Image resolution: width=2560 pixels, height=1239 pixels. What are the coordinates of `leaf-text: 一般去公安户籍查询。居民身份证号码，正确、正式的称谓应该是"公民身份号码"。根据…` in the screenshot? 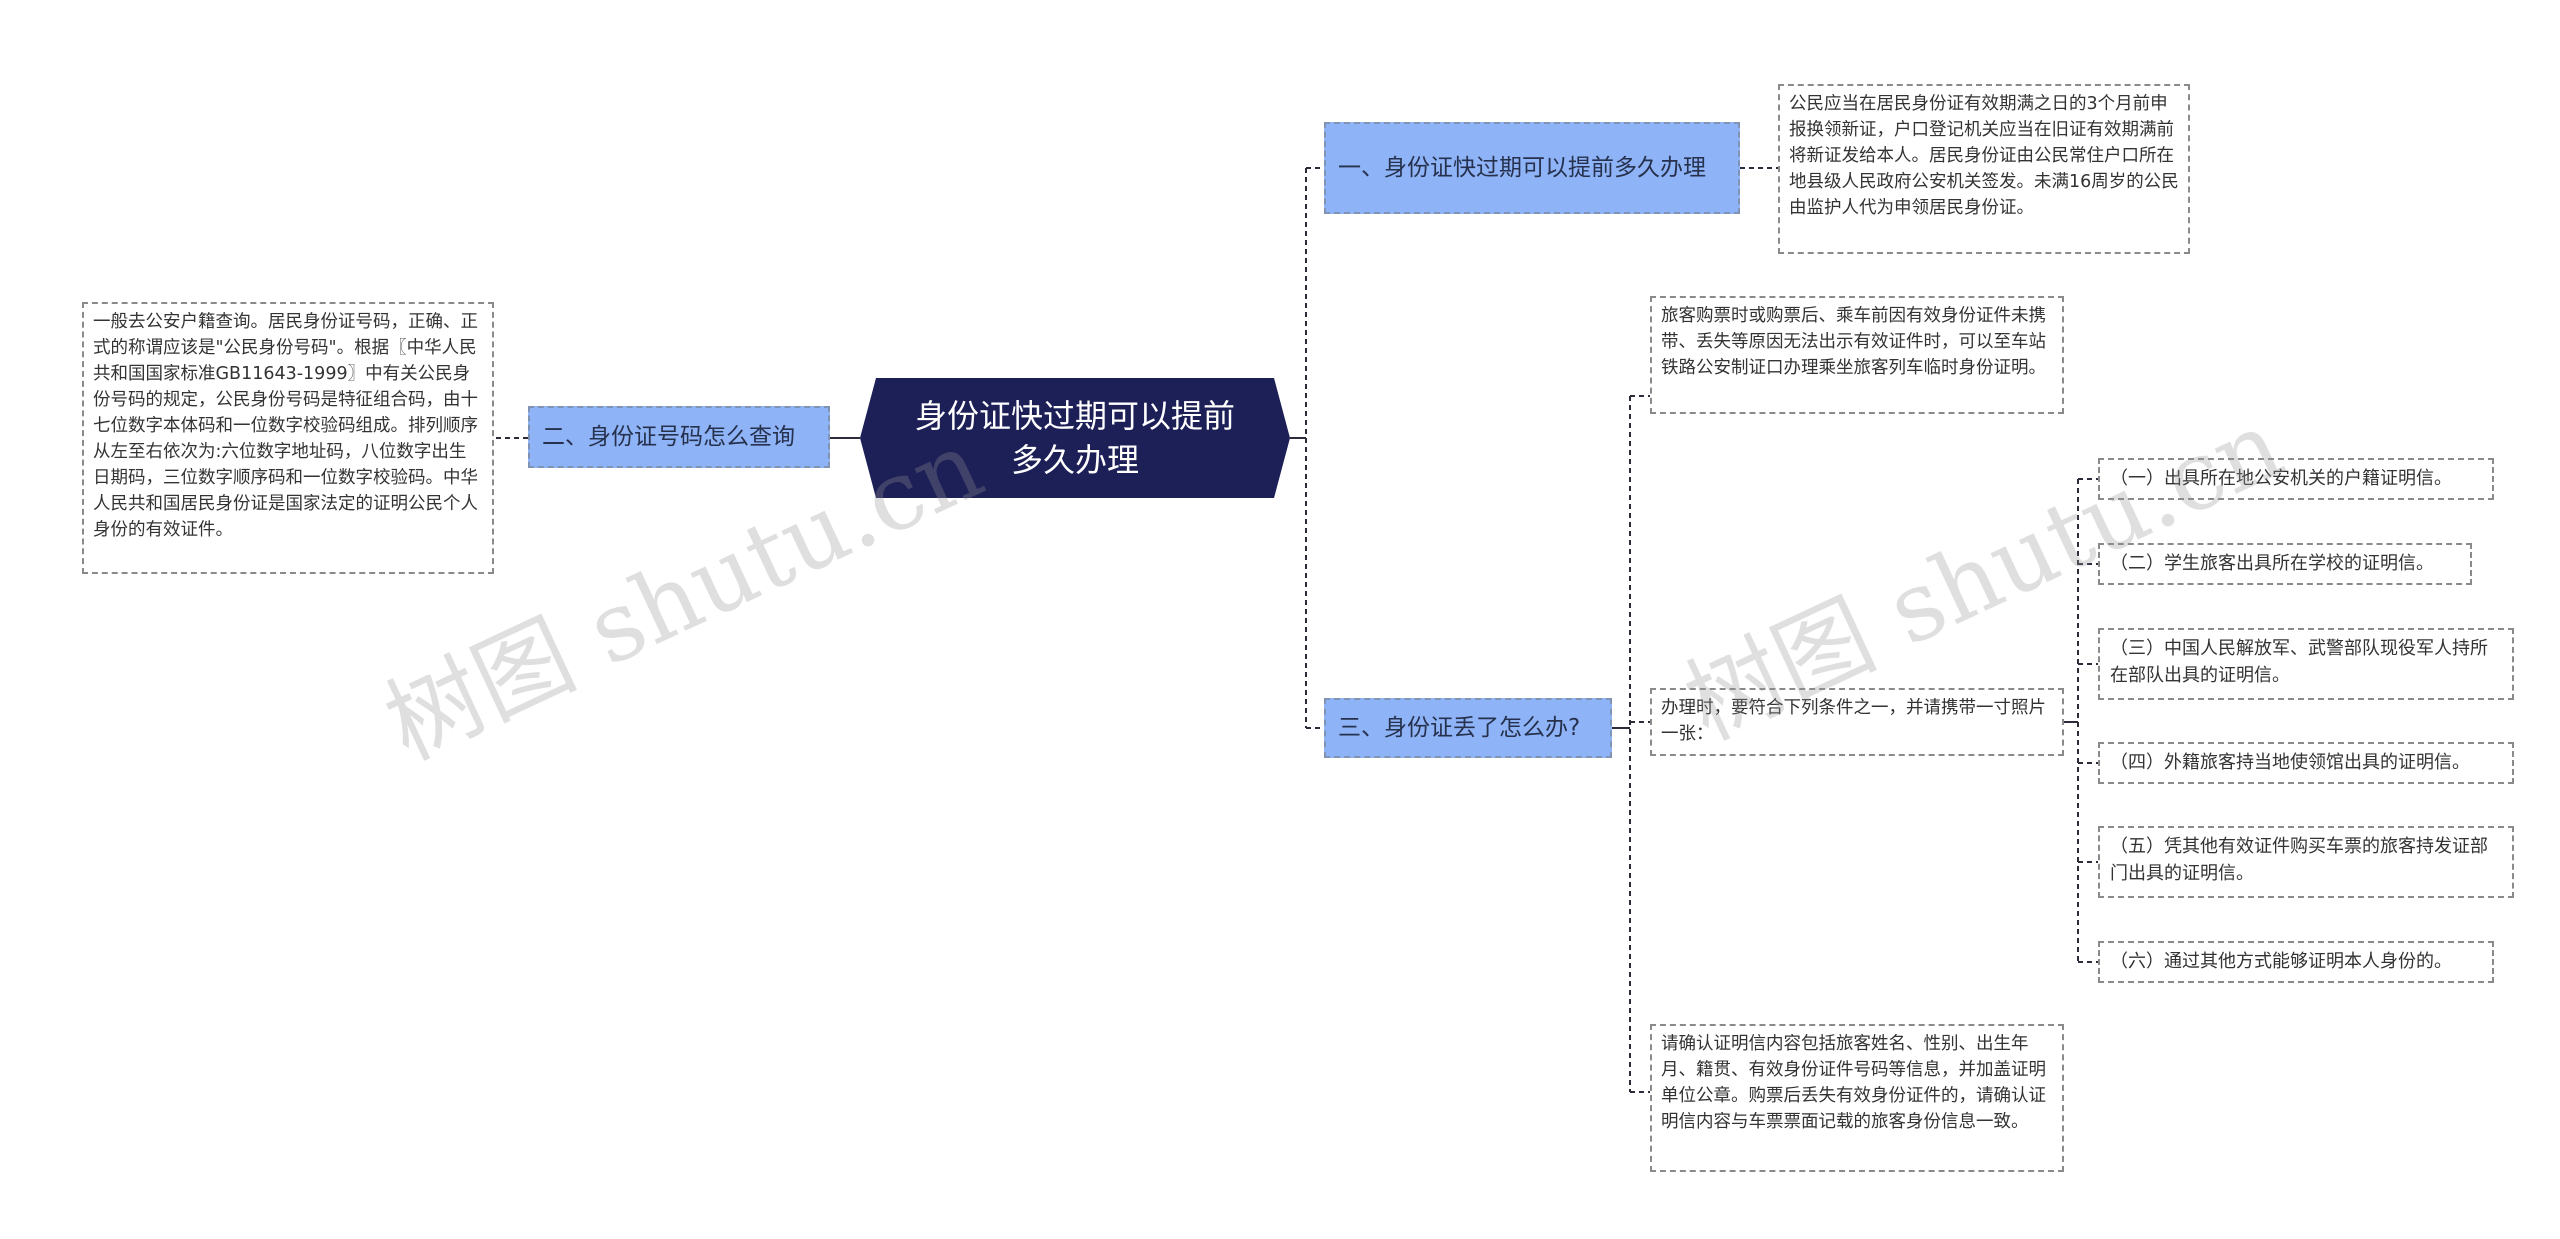 It's located at (285, 426).